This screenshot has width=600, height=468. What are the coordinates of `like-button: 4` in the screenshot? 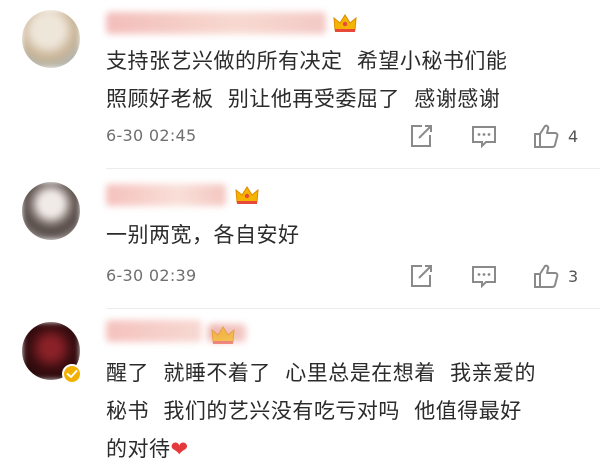 It's located at (555, 136).